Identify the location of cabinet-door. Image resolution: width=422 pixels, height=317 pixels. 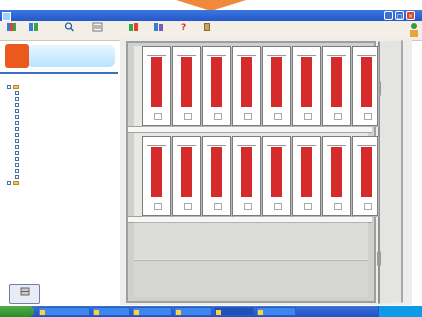
(390, 172).